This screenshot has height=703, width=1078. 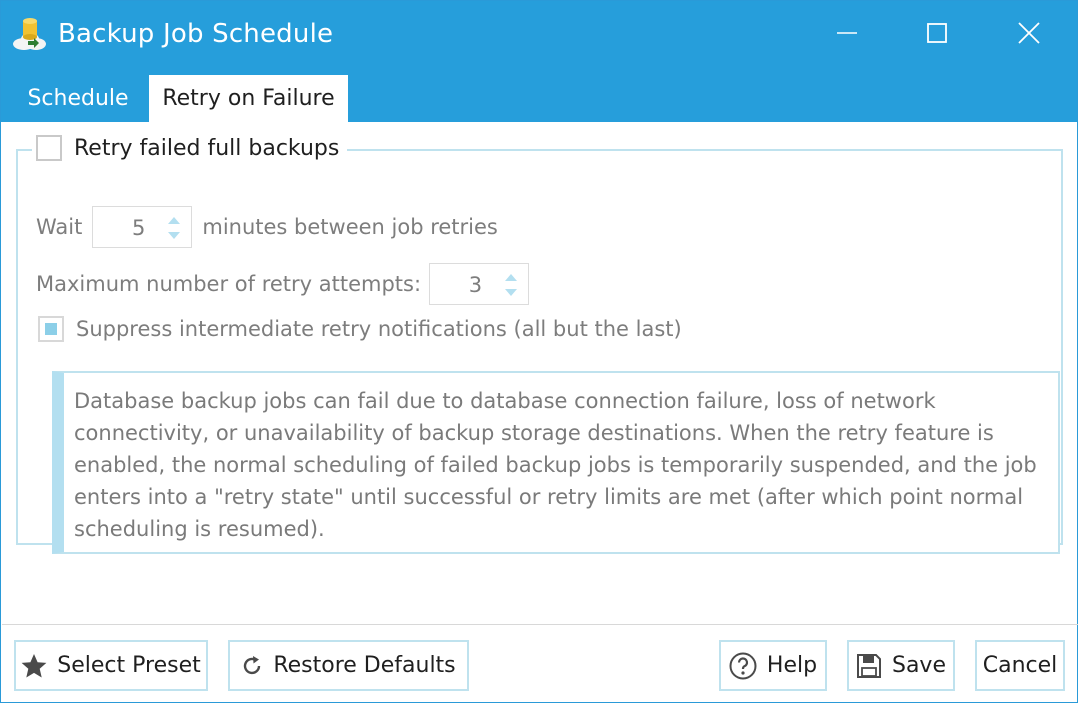 What do you see at coordinates (792, 665) in the screenshot?
I see `help-label: Help` at bounding box center [792, 665].